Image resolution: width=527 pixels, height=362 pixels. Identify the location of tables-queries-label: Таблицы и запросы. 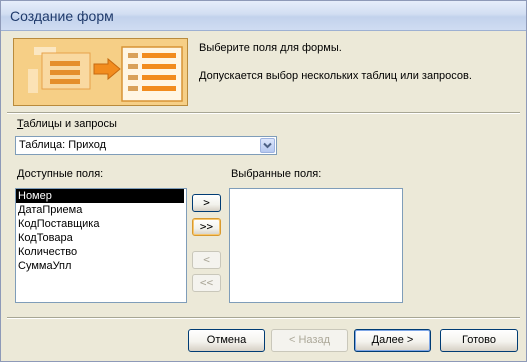
(67, 124).